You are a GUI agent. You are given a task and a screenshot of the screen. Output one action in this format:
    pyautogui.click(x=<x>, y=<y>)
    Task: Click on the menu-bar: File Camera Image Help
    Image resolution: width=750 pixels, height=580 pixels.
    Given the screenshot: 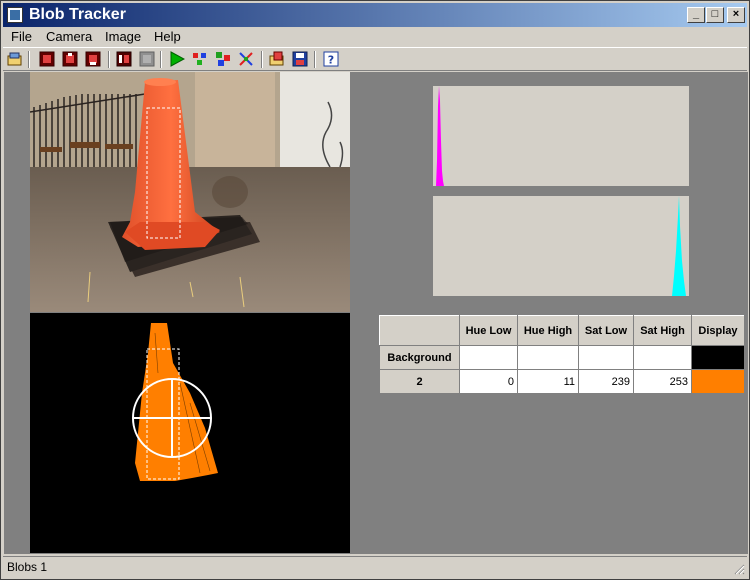 What is the action you would take?
    pyautogui.click(x=375, y=37)
    